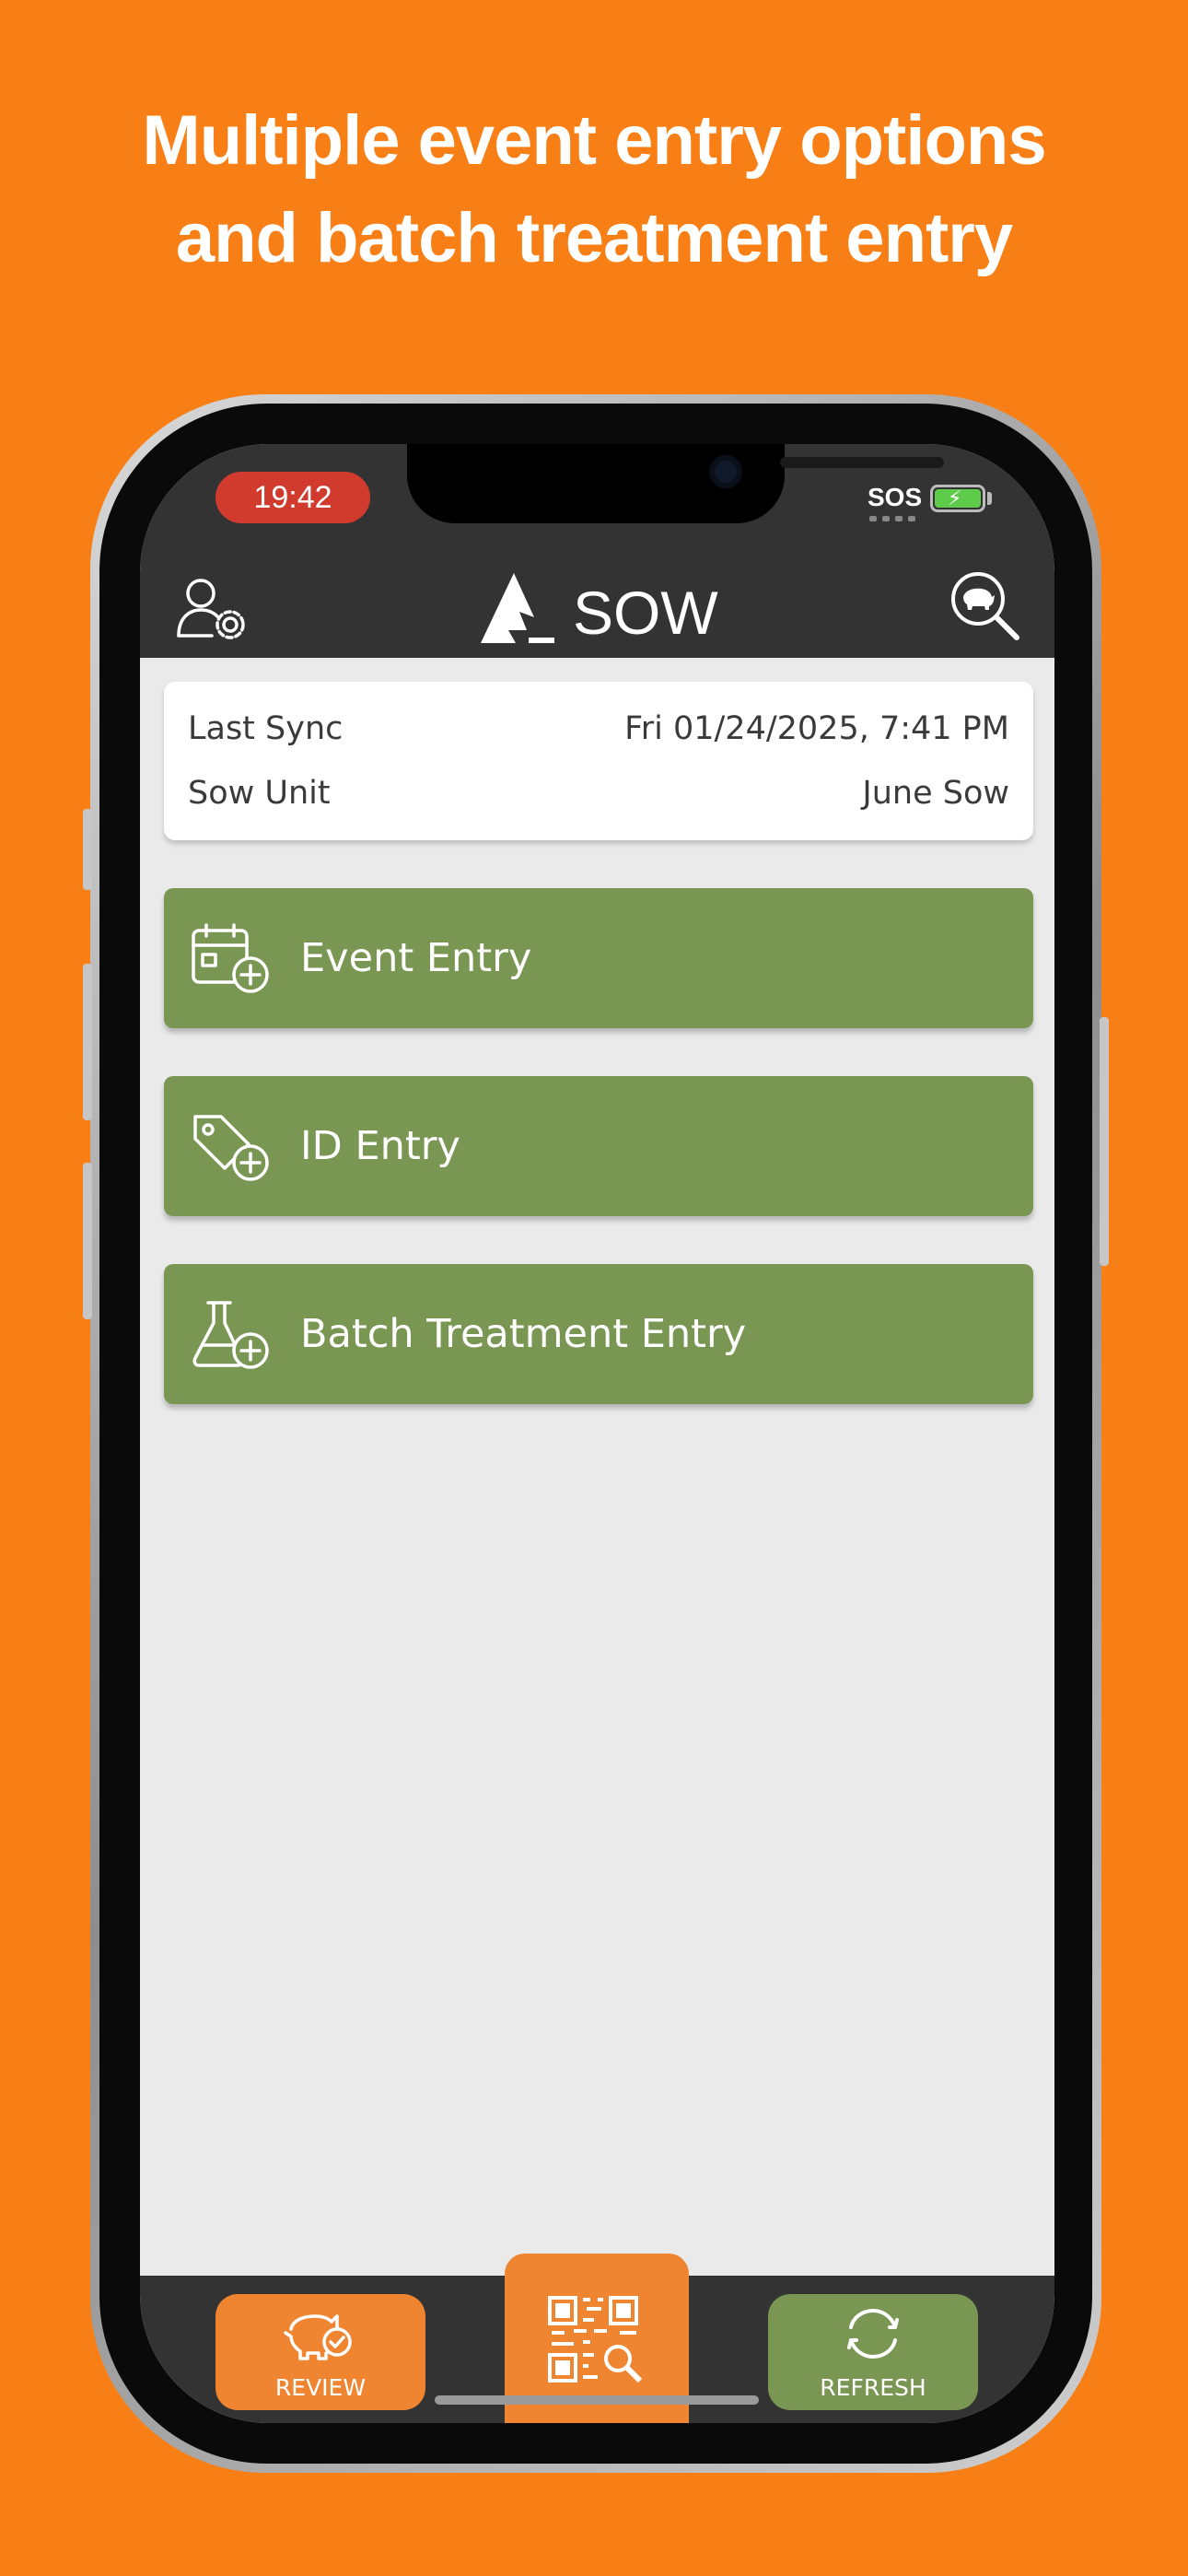 The image size is (1188, 2576). What do you see at coordinates (87, 1241) in the screenshot?
I see `phone-volume-down-button` at bounding box center [87, 1241].